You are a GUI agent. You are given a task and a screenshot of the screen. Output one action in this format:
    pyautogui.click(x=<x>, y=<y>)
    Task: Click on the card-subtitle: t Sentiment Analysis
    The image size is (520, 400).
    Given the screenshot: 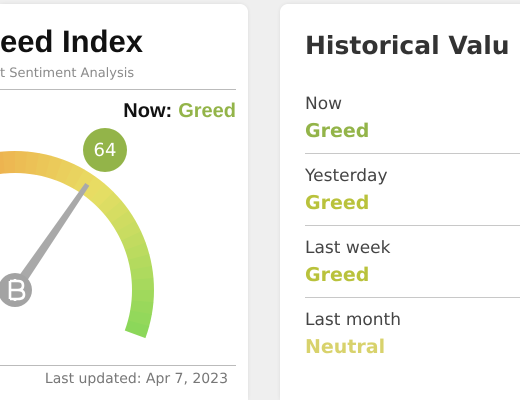 What is the action you would take?
    pyautogui.click(x=68, y=73)
    